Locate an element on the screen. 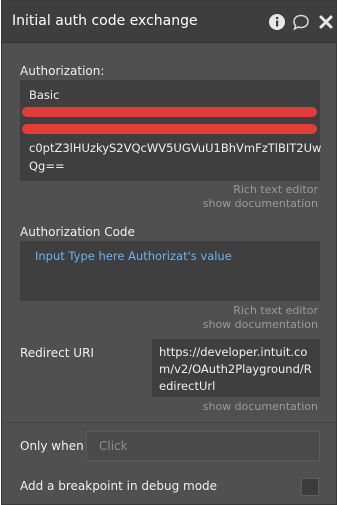 This screenshot has width=338, height=505. authorization-label: Authorization: is located at coordinates (62, 71).